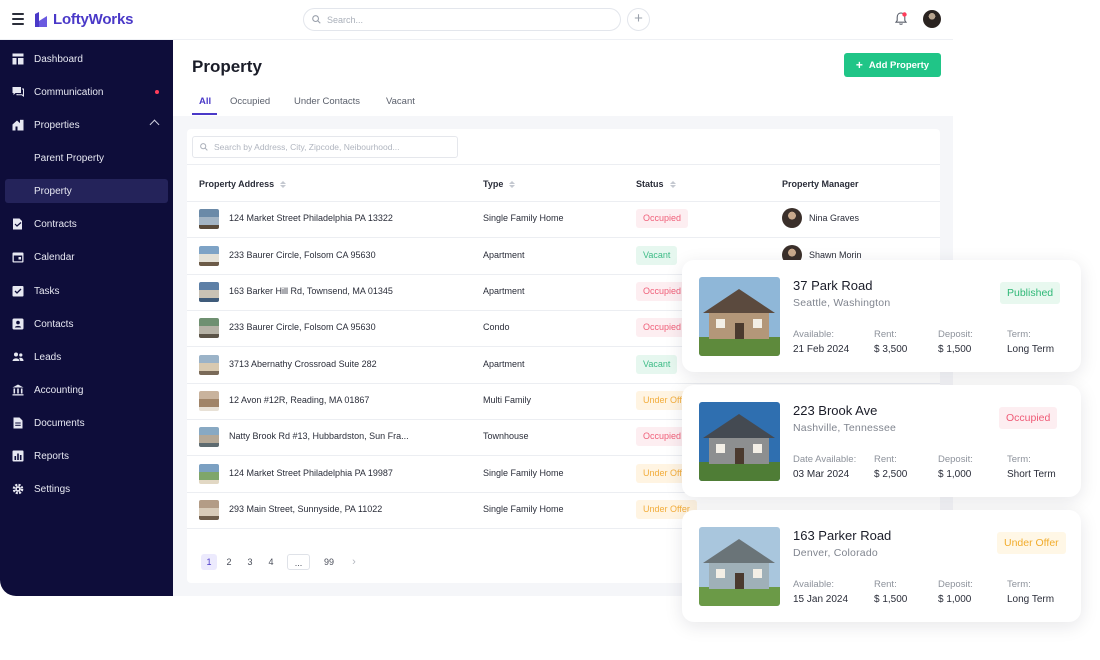 This screenshot has height=660, width=1100. What do you see at coordinates (54, 324) in the screenshot?
I see `sidebar-item-label: Contacts` at bounding box center [54, 324].